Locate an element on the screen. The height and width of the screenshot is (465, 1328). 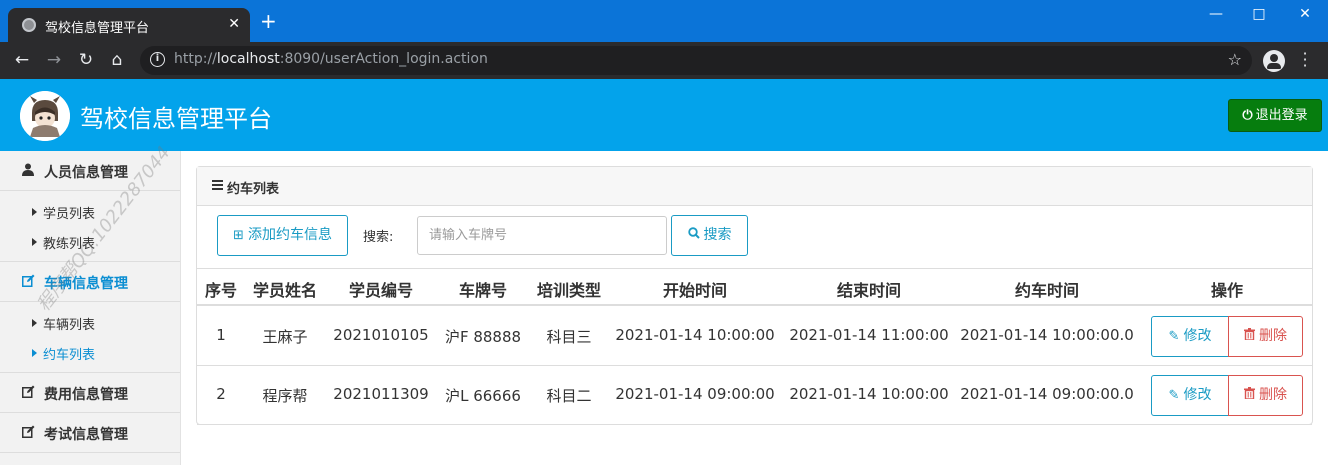
delete-label: 删除 is located at coordinates (1273, 395).